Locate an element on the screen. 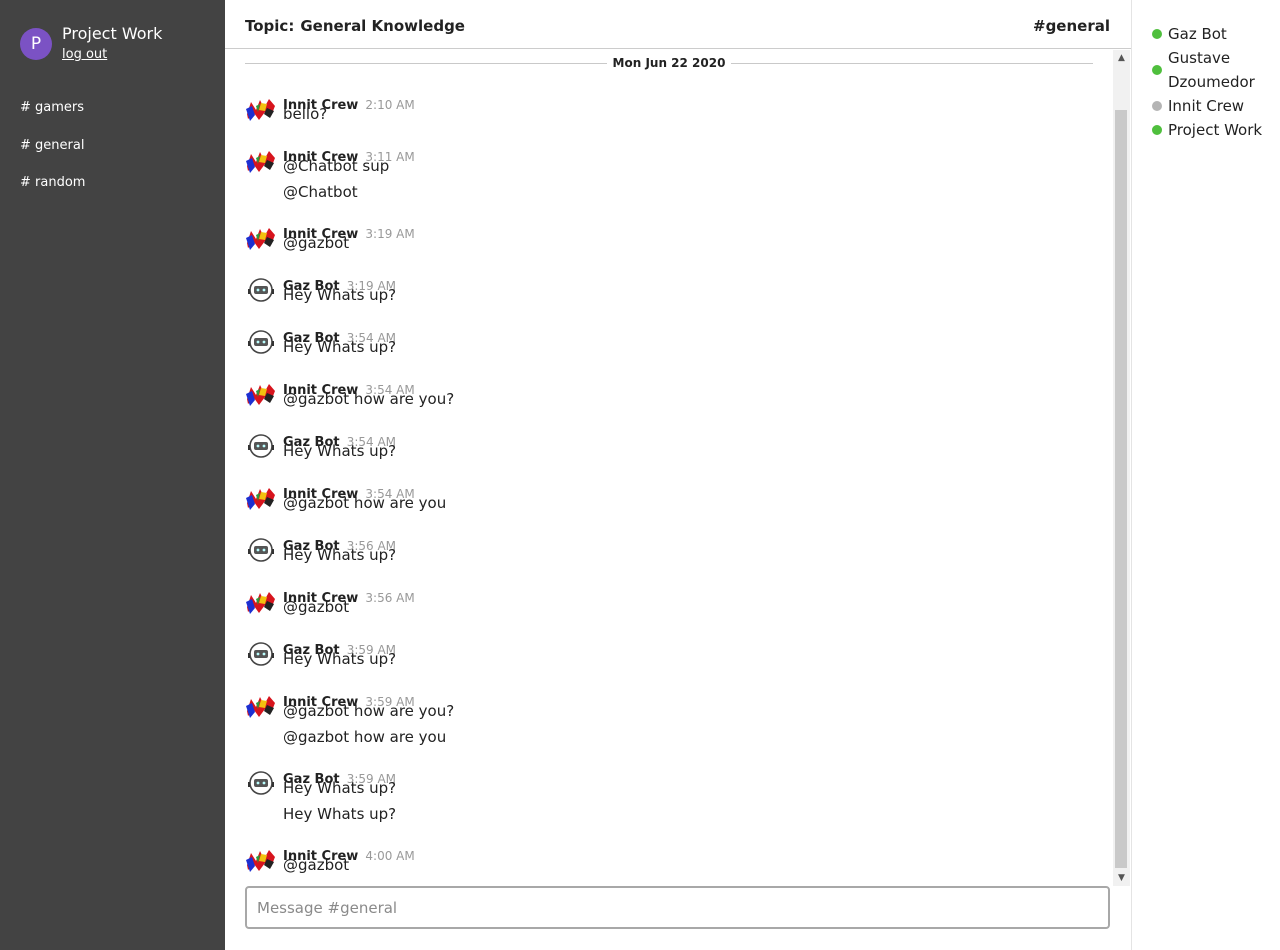 This screenshot has width=1280, height=950. member-name: Innit Crew is located at coordinates (1206, 106).